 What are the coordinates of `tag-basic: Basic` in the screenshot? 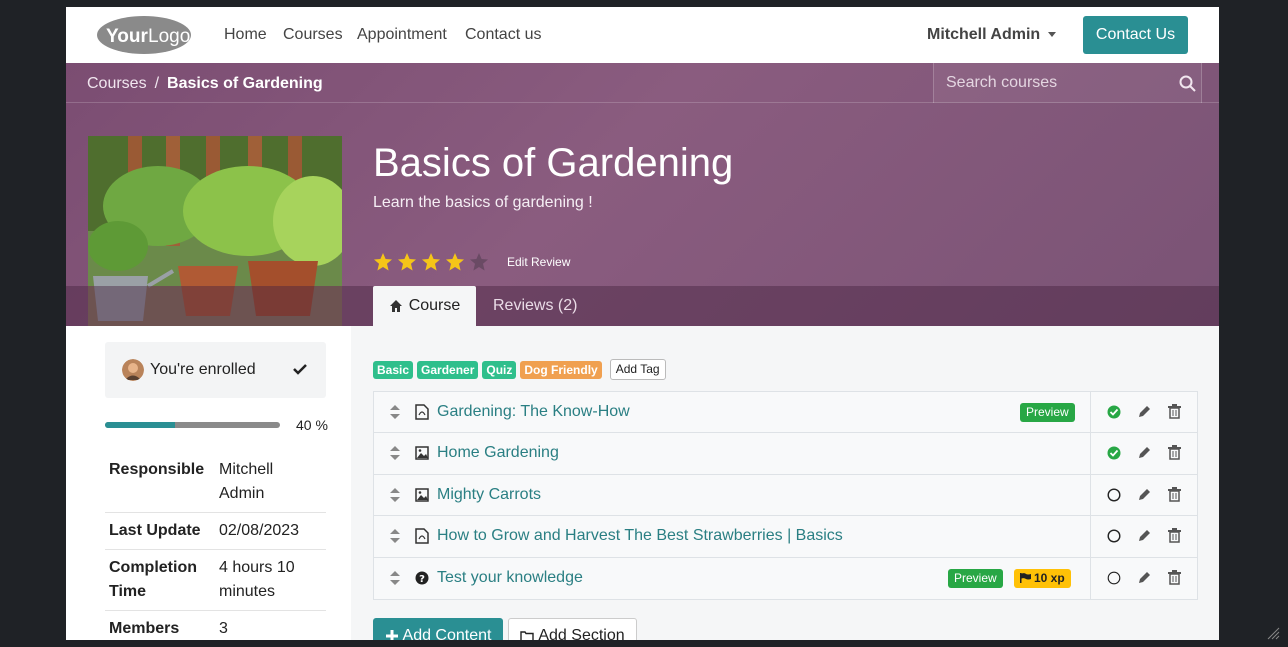 It's located at (393, 369).